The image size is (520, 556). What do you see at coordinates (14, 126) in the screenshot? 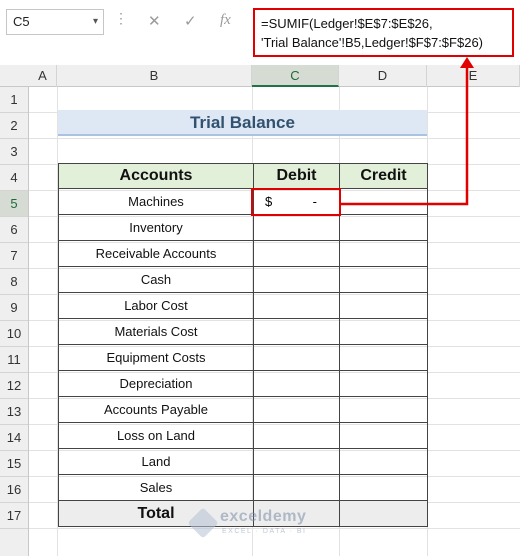
I see `row-header: 2` at bounding box center [14, 126].